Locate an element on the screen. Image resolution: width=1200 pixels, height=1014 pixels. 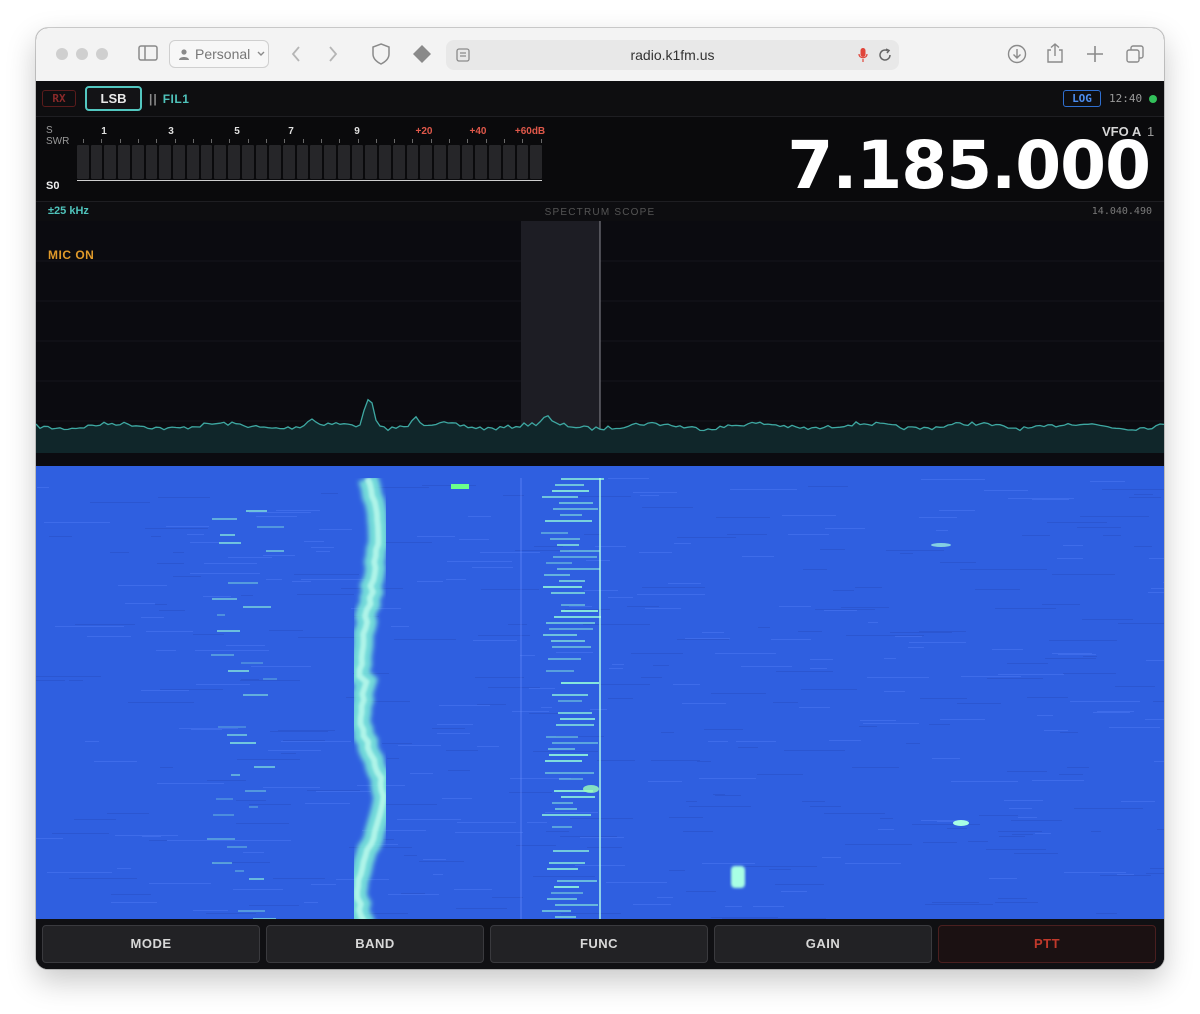
filter-label: FIL1 is located at coordinates (176, 99).